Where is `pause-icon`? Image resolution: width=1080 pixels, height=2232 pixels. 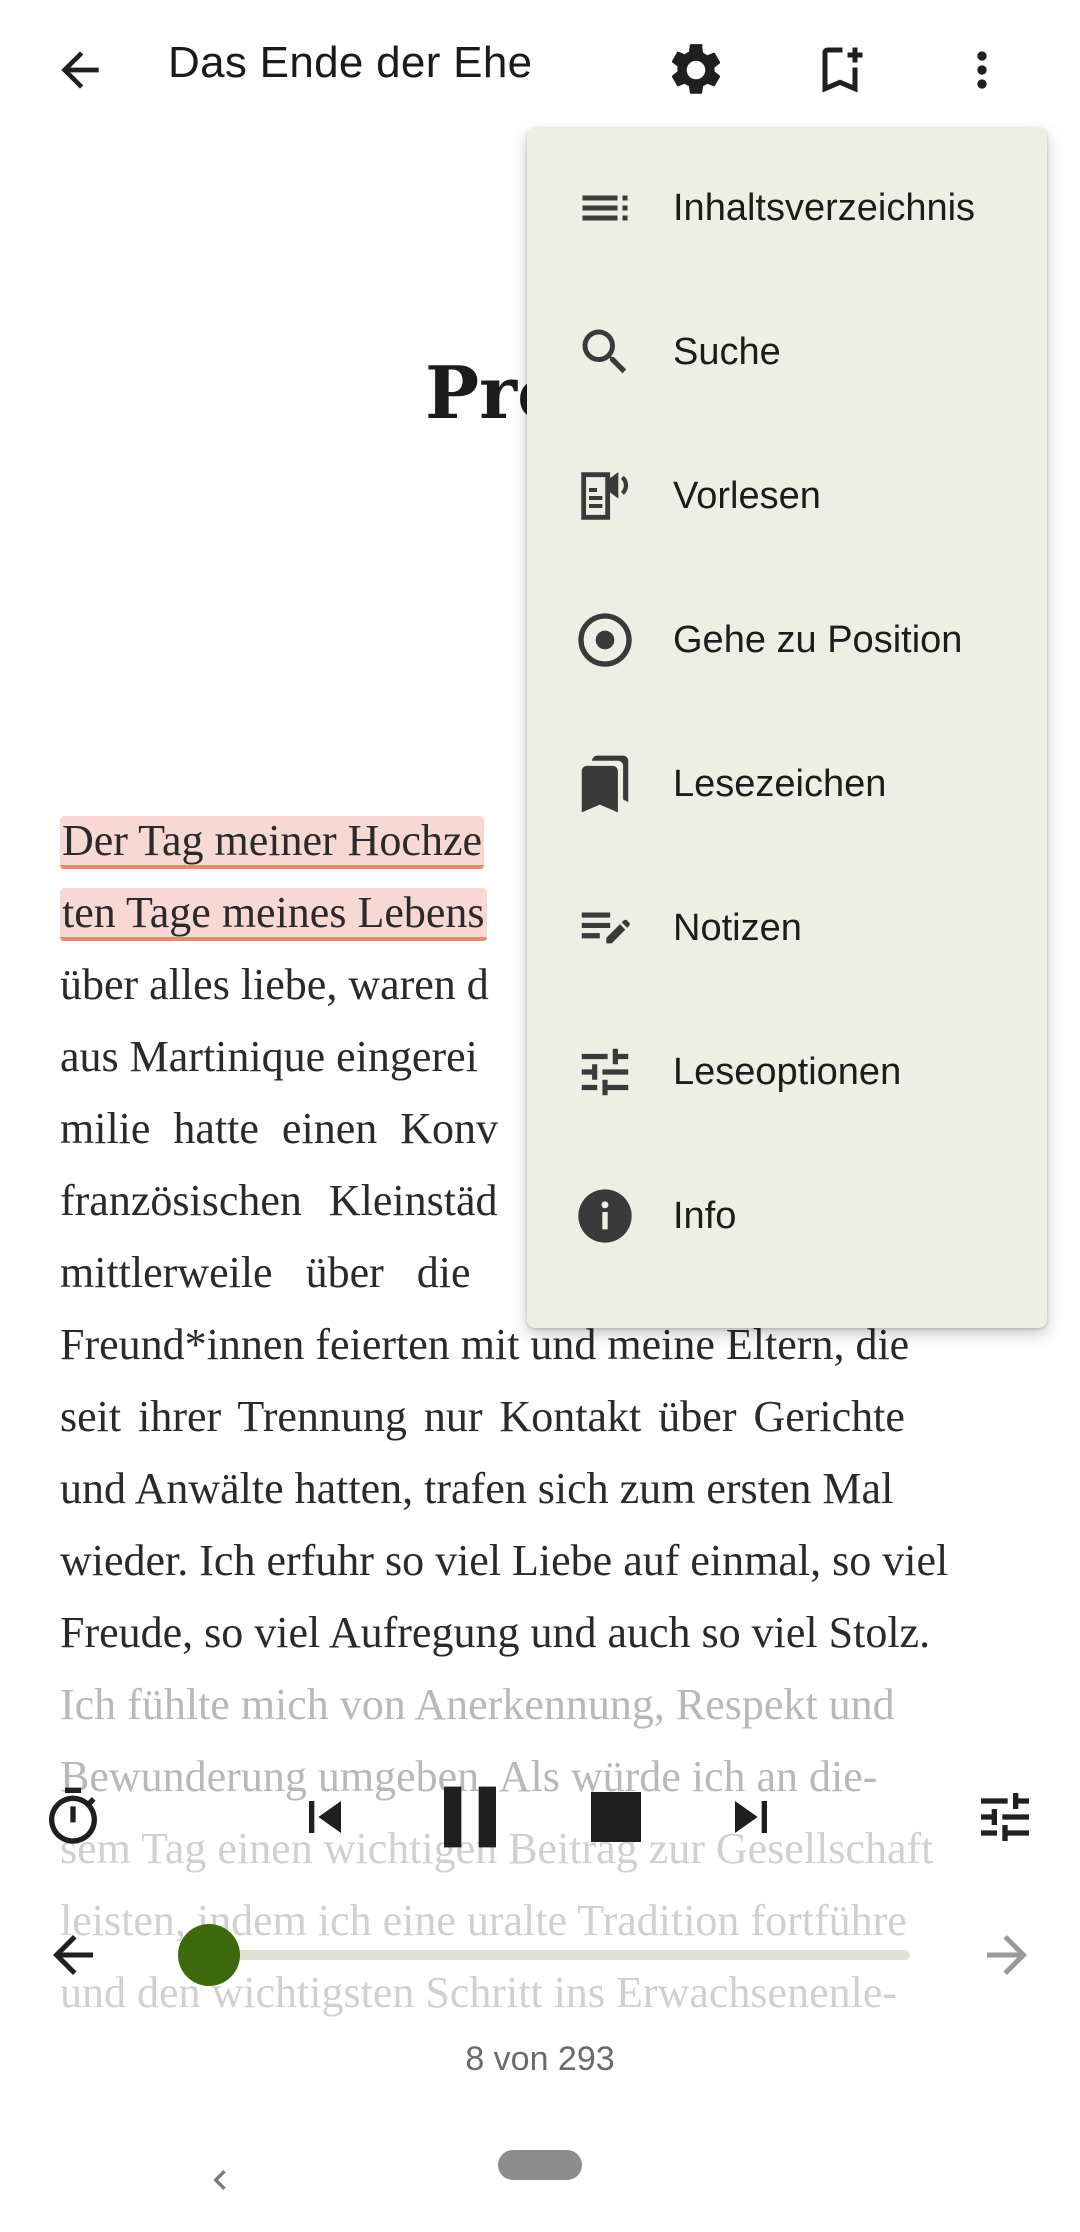
pause-icon is located at coordinates (470, 1817).